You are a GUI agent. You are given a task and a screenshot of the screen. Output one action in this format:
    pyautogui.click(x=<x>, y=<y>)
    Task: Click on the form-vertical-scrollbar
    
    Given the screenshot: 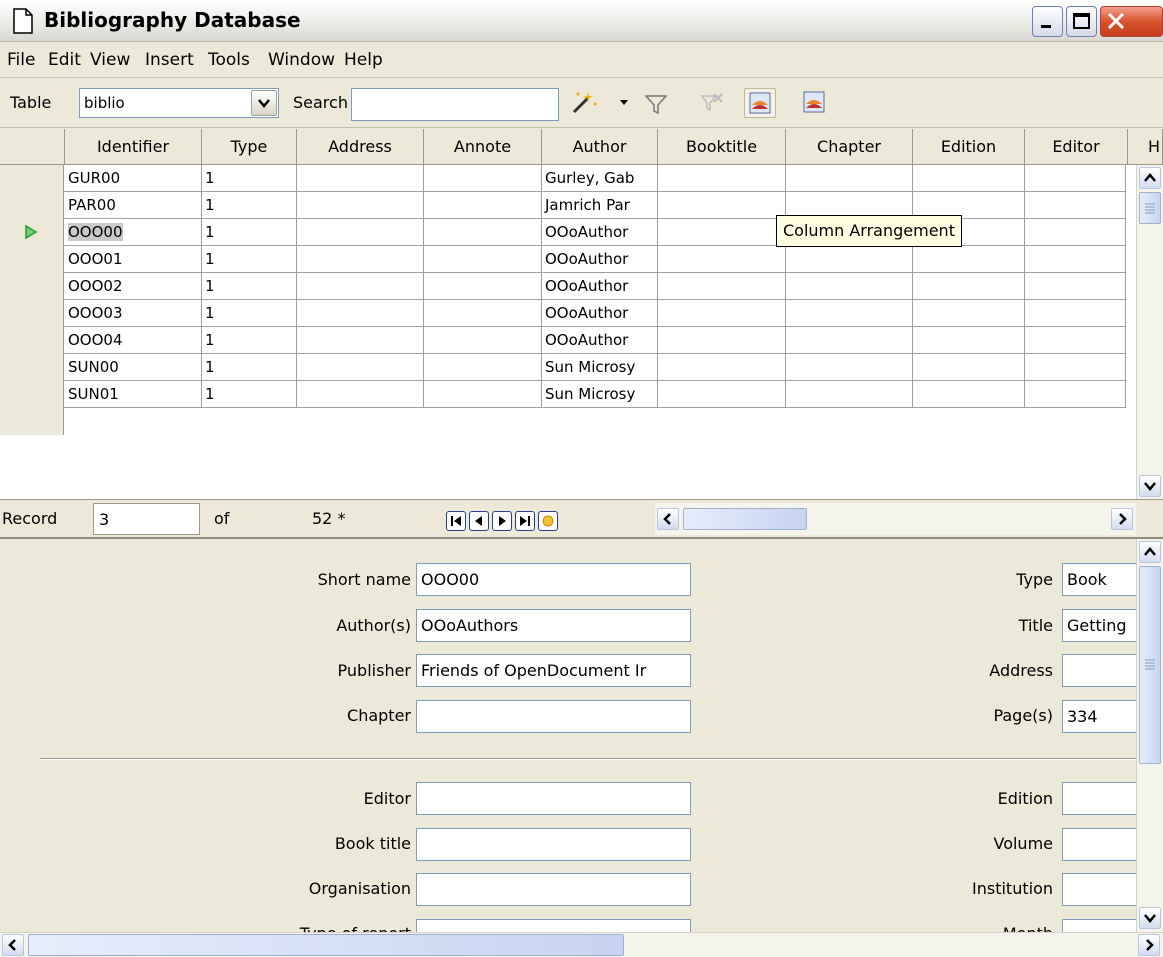 What is the action you would take?
    pyautogui.click(x=1149, y=735)
    